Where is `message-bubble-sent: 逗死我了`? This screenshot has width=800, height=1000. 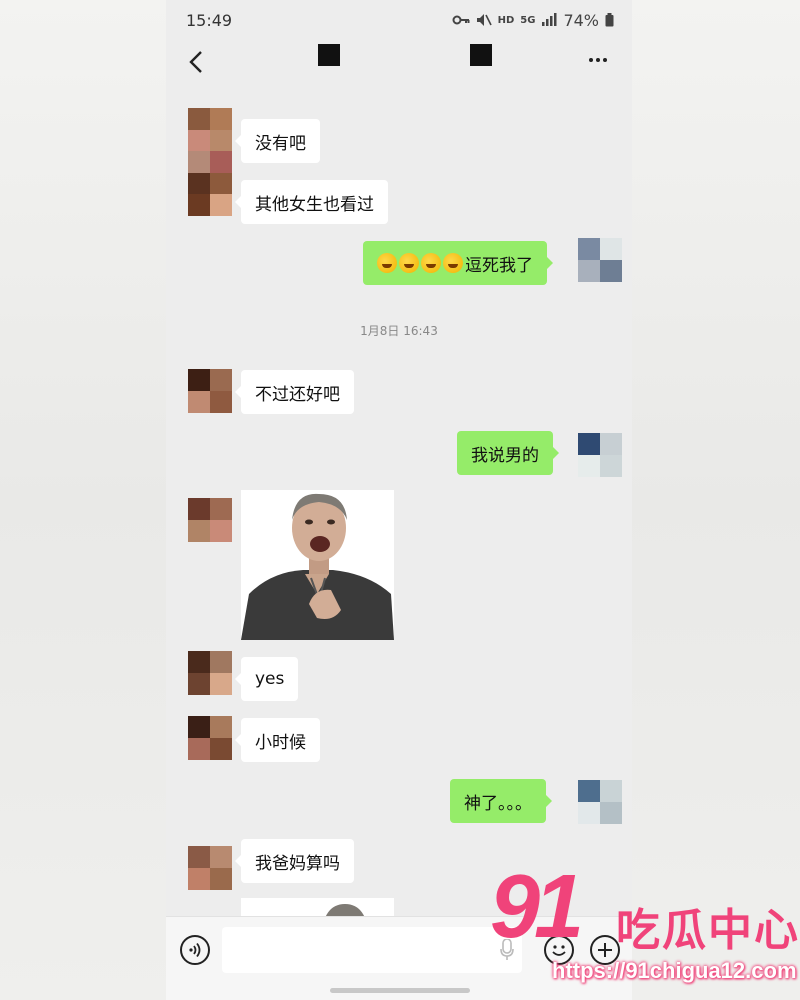 message-bubble-sent: 逗死我了 is located at coordinates (458, 263).